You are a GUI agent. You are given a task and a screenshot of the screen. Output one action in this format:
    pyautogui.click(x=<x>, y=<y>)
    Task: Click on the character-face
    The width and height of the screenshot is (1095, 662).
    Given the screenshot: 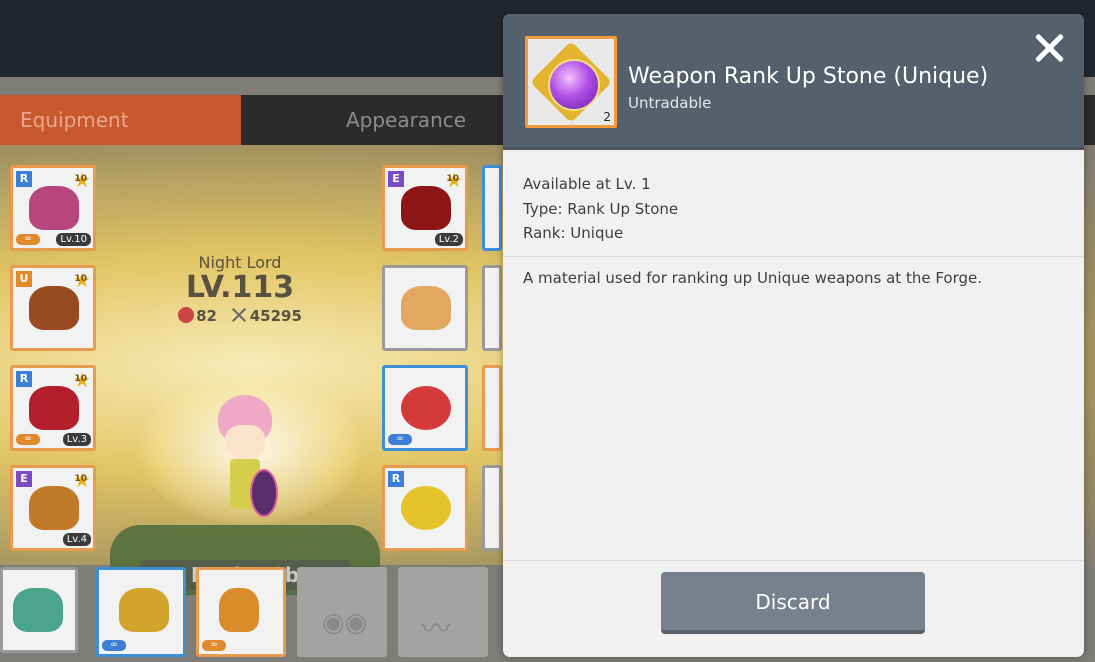 What is the action you would take?
    pyautogui.click(x=245, y=442)
    